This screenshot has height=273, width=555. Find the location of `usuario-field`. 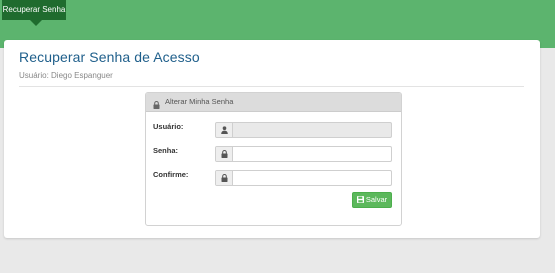

usuario-field is located at coordinates (303, 130).